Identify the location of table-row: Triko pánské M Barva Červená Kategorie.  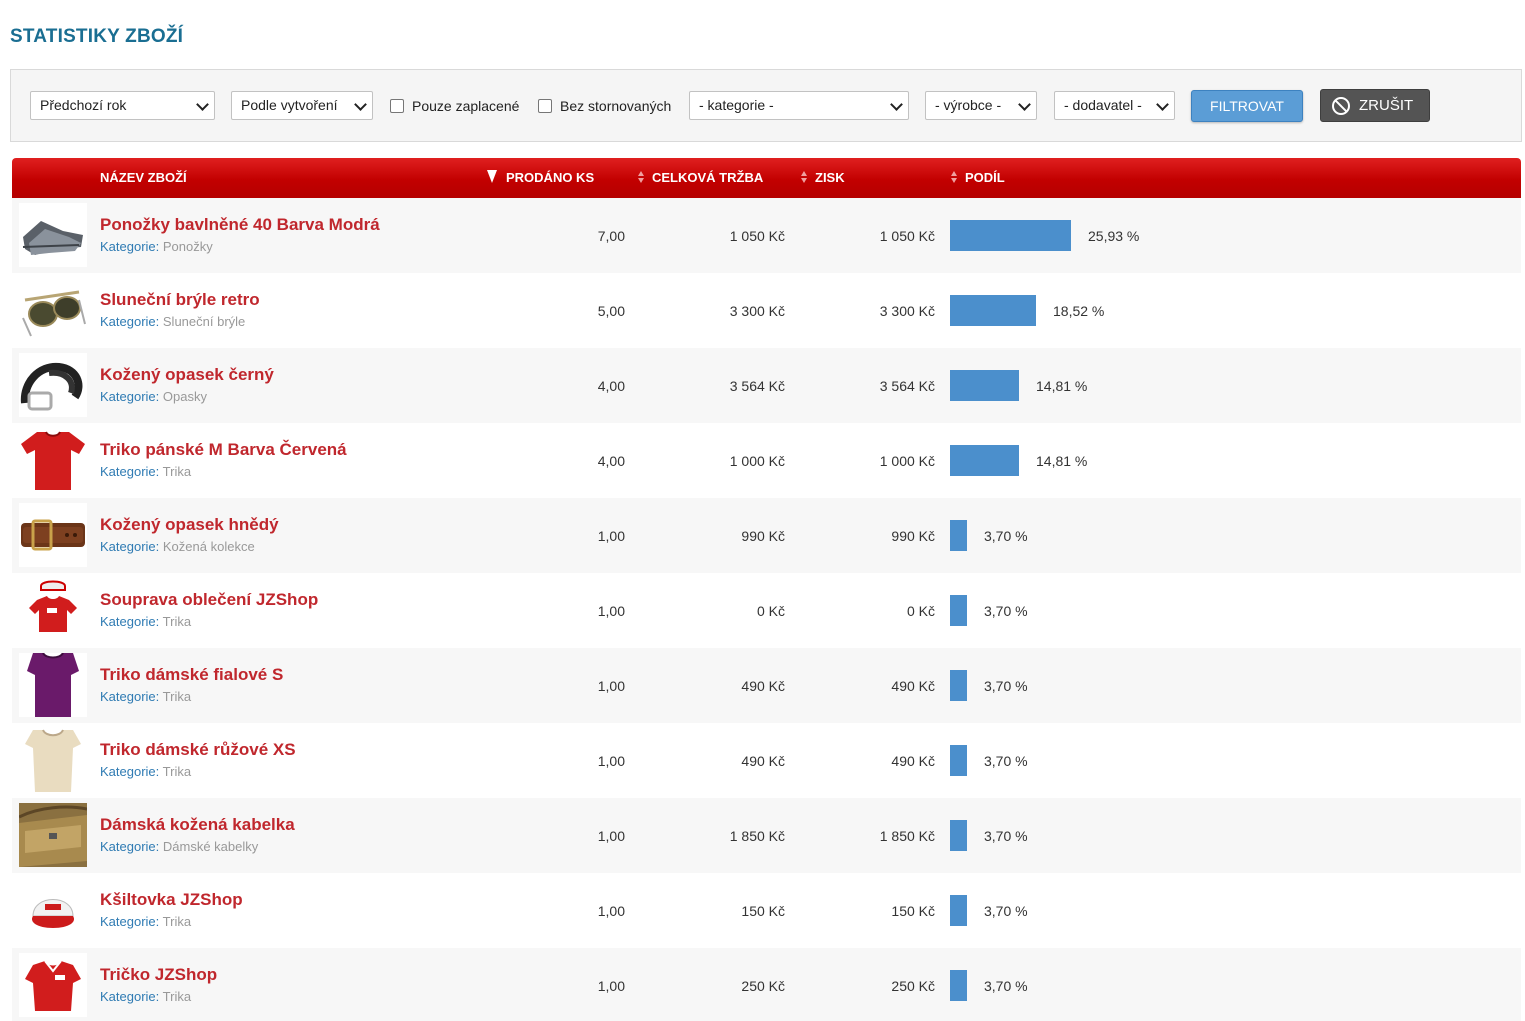
(766, 460).